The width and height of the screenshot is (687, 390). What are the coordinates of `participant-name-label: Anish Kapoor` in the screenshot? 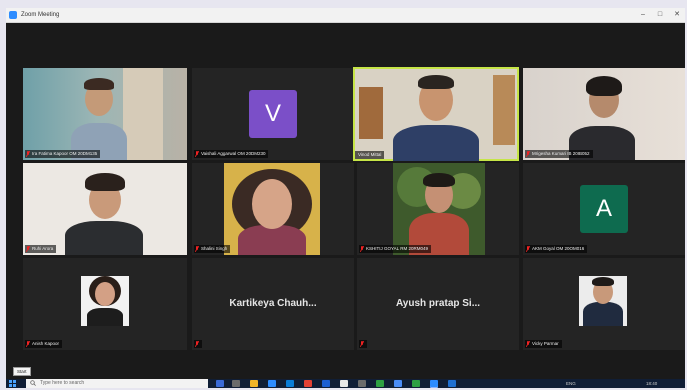 It's located at (44, 344).